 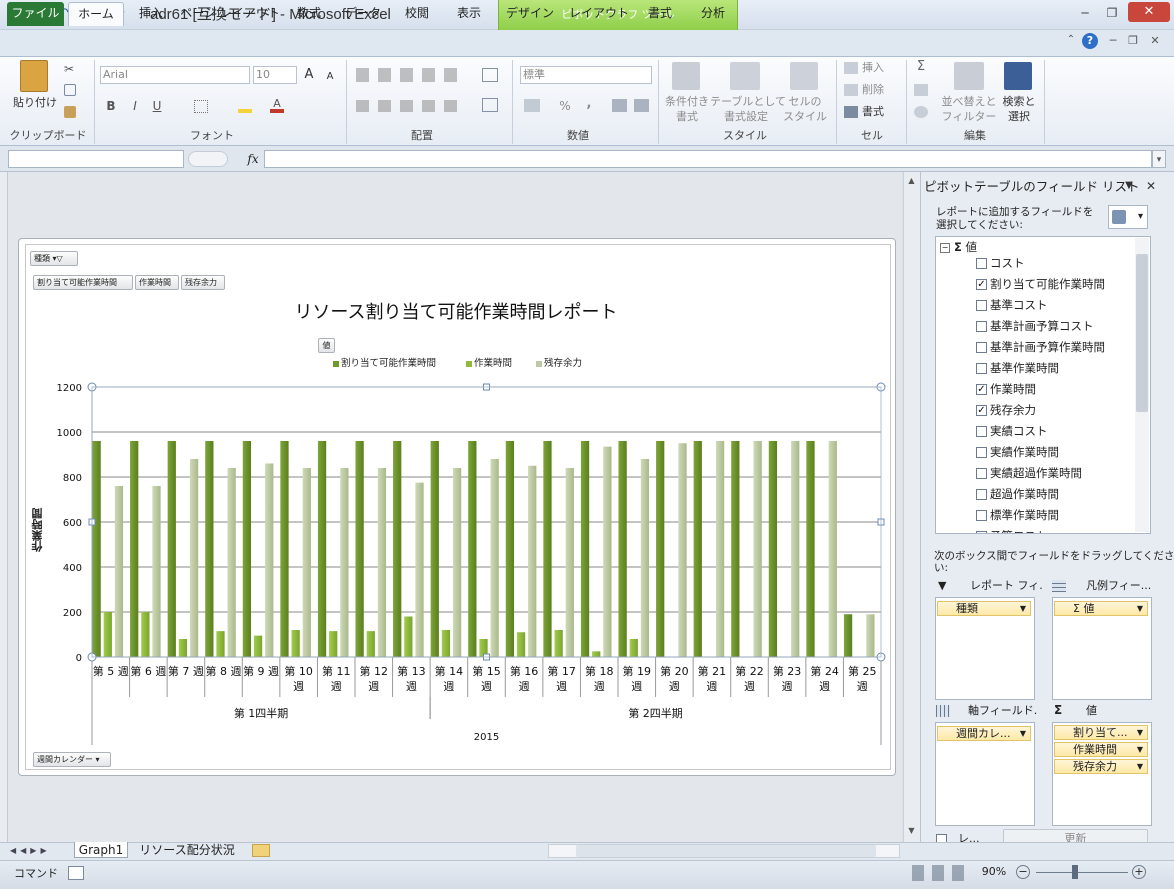 I want to click on area-chip-legend: Σ 値 ▼, so click(x=1101, y=608).